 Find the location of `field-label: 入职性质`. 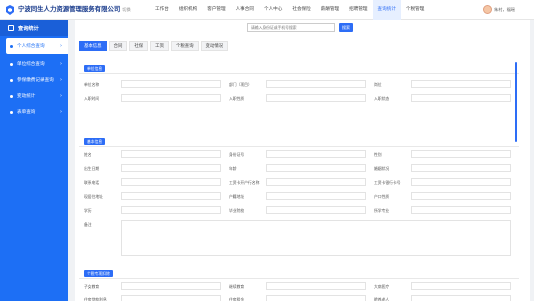

field-label: 入职性质 is located at coordinates (237, 98).